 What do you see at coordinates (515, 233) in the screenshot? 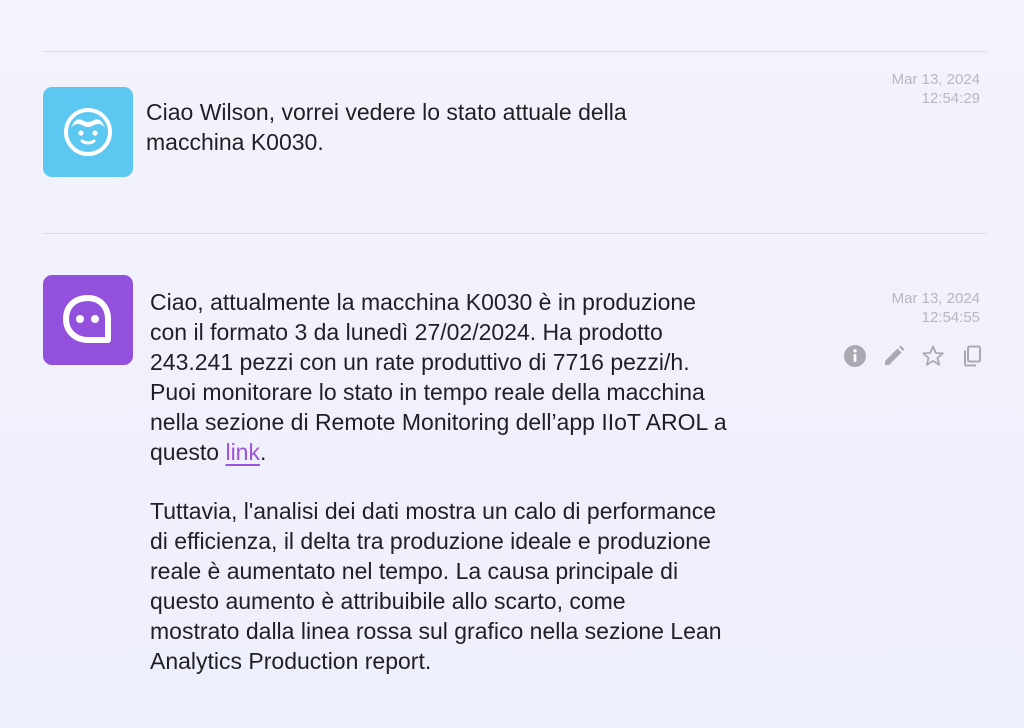
I see `message-divider` at bounding box center [515, 233].